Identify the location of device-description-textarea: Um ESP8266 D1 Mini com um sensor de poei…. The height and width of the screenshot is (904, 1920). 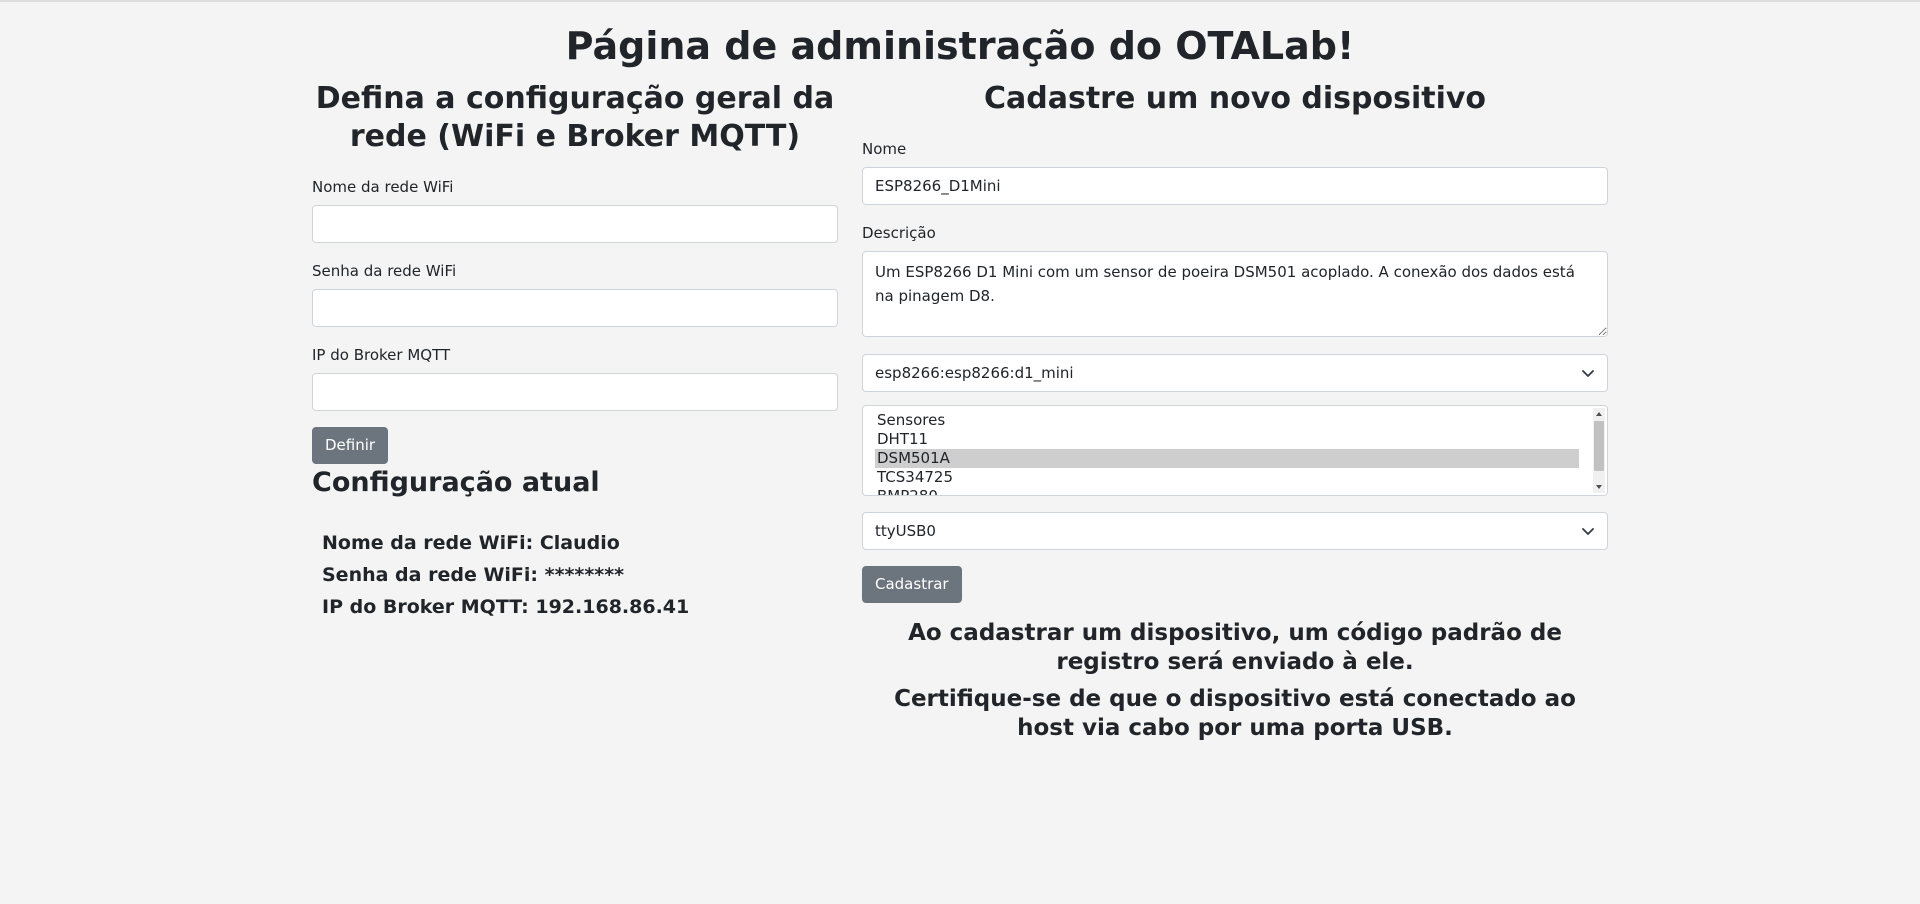
(1235, 294).